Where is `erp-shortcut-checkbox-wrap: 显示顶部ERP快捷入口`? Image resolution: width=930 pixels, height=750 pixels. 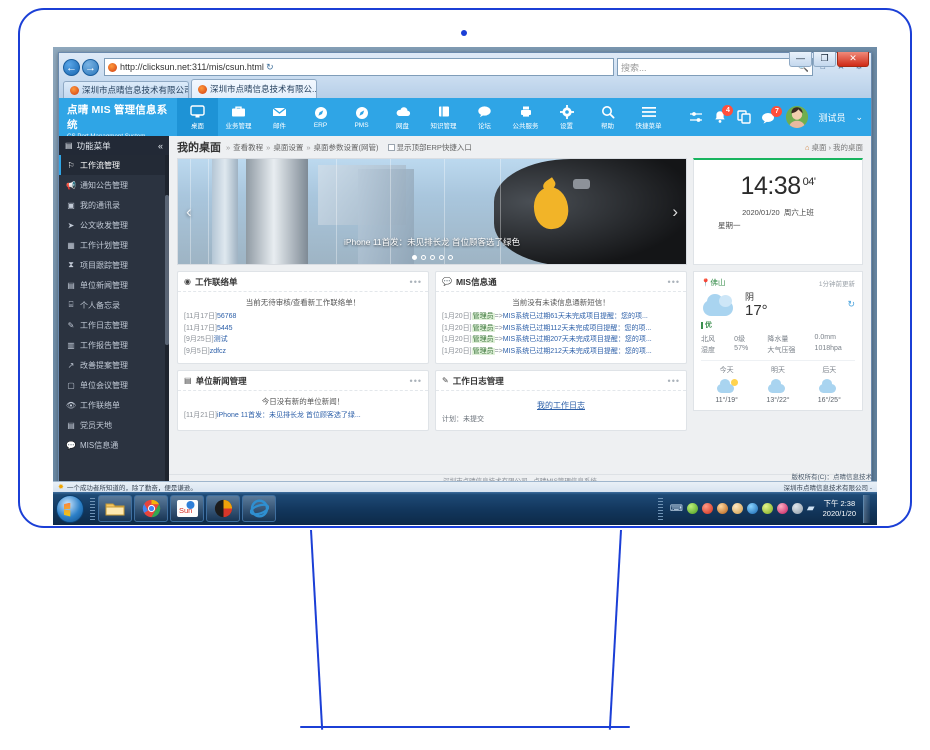 erp-shortcut-checkbox-wrap: 显示顶部ERP快捷入口 is located at coordinates (429, 147).